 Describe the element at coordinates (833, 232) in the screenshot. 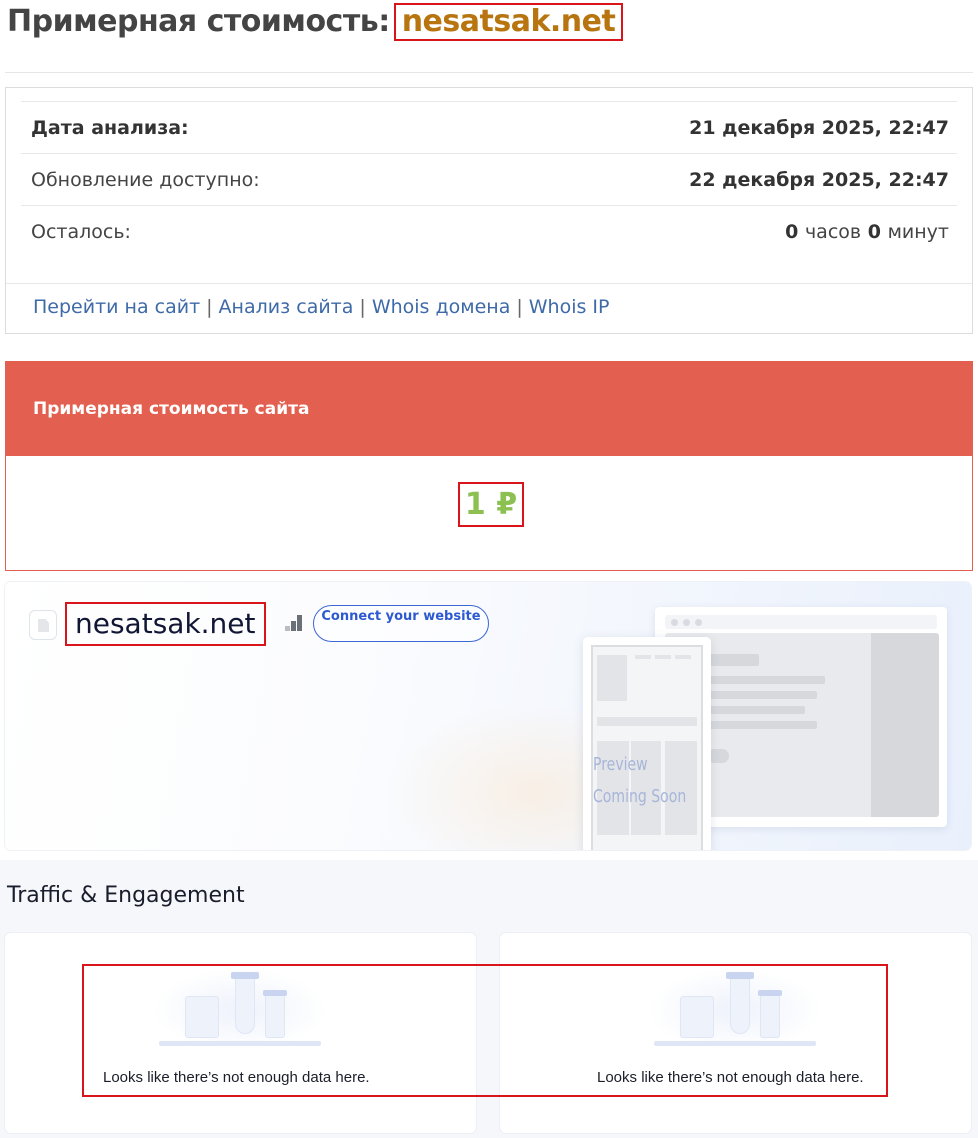

I see `hours-unit: часов` at that location.